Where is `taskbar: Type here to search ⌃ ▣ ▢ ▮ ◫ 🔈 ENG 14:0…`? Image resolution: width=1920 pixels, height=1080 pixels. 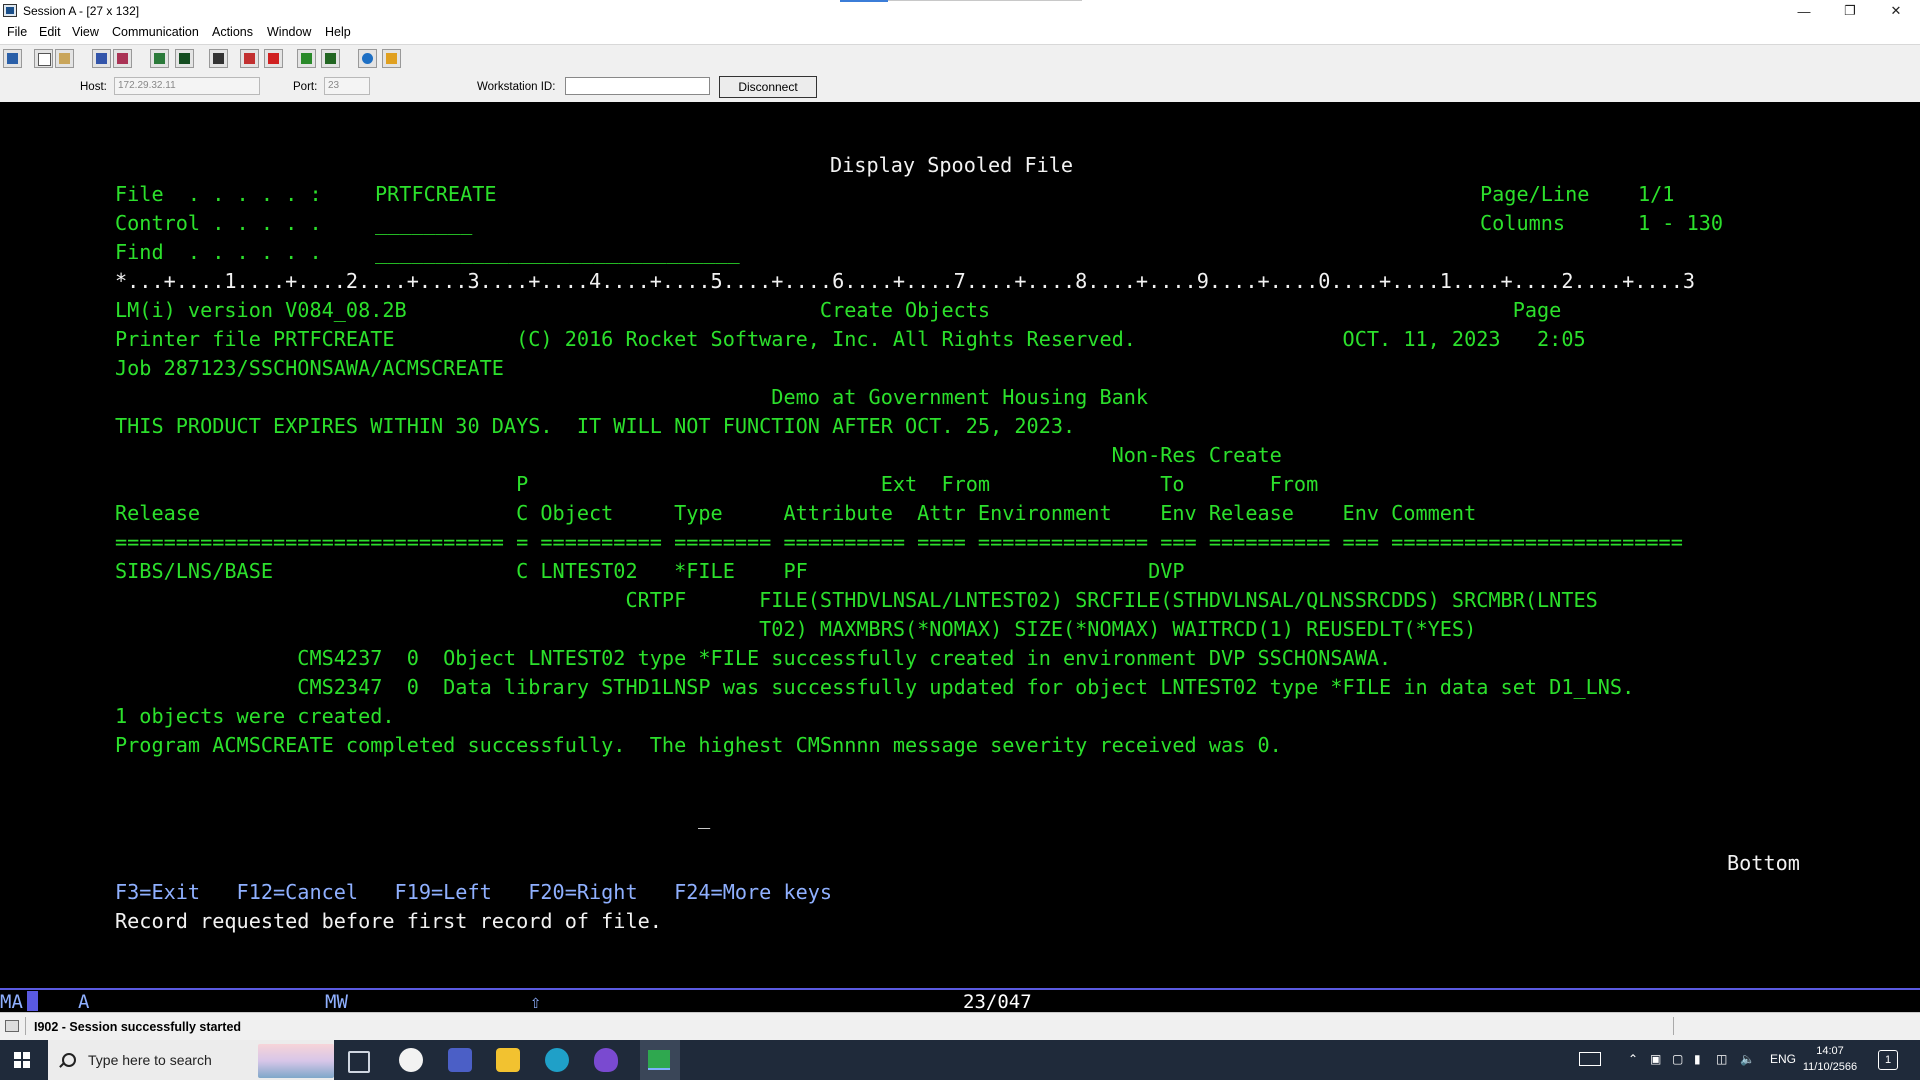
taskbar: Type here to search ⌃ ▣ ▢ ▮ ◫ 🔈 ENG 14:0… is located at coordinates (960, 1060).